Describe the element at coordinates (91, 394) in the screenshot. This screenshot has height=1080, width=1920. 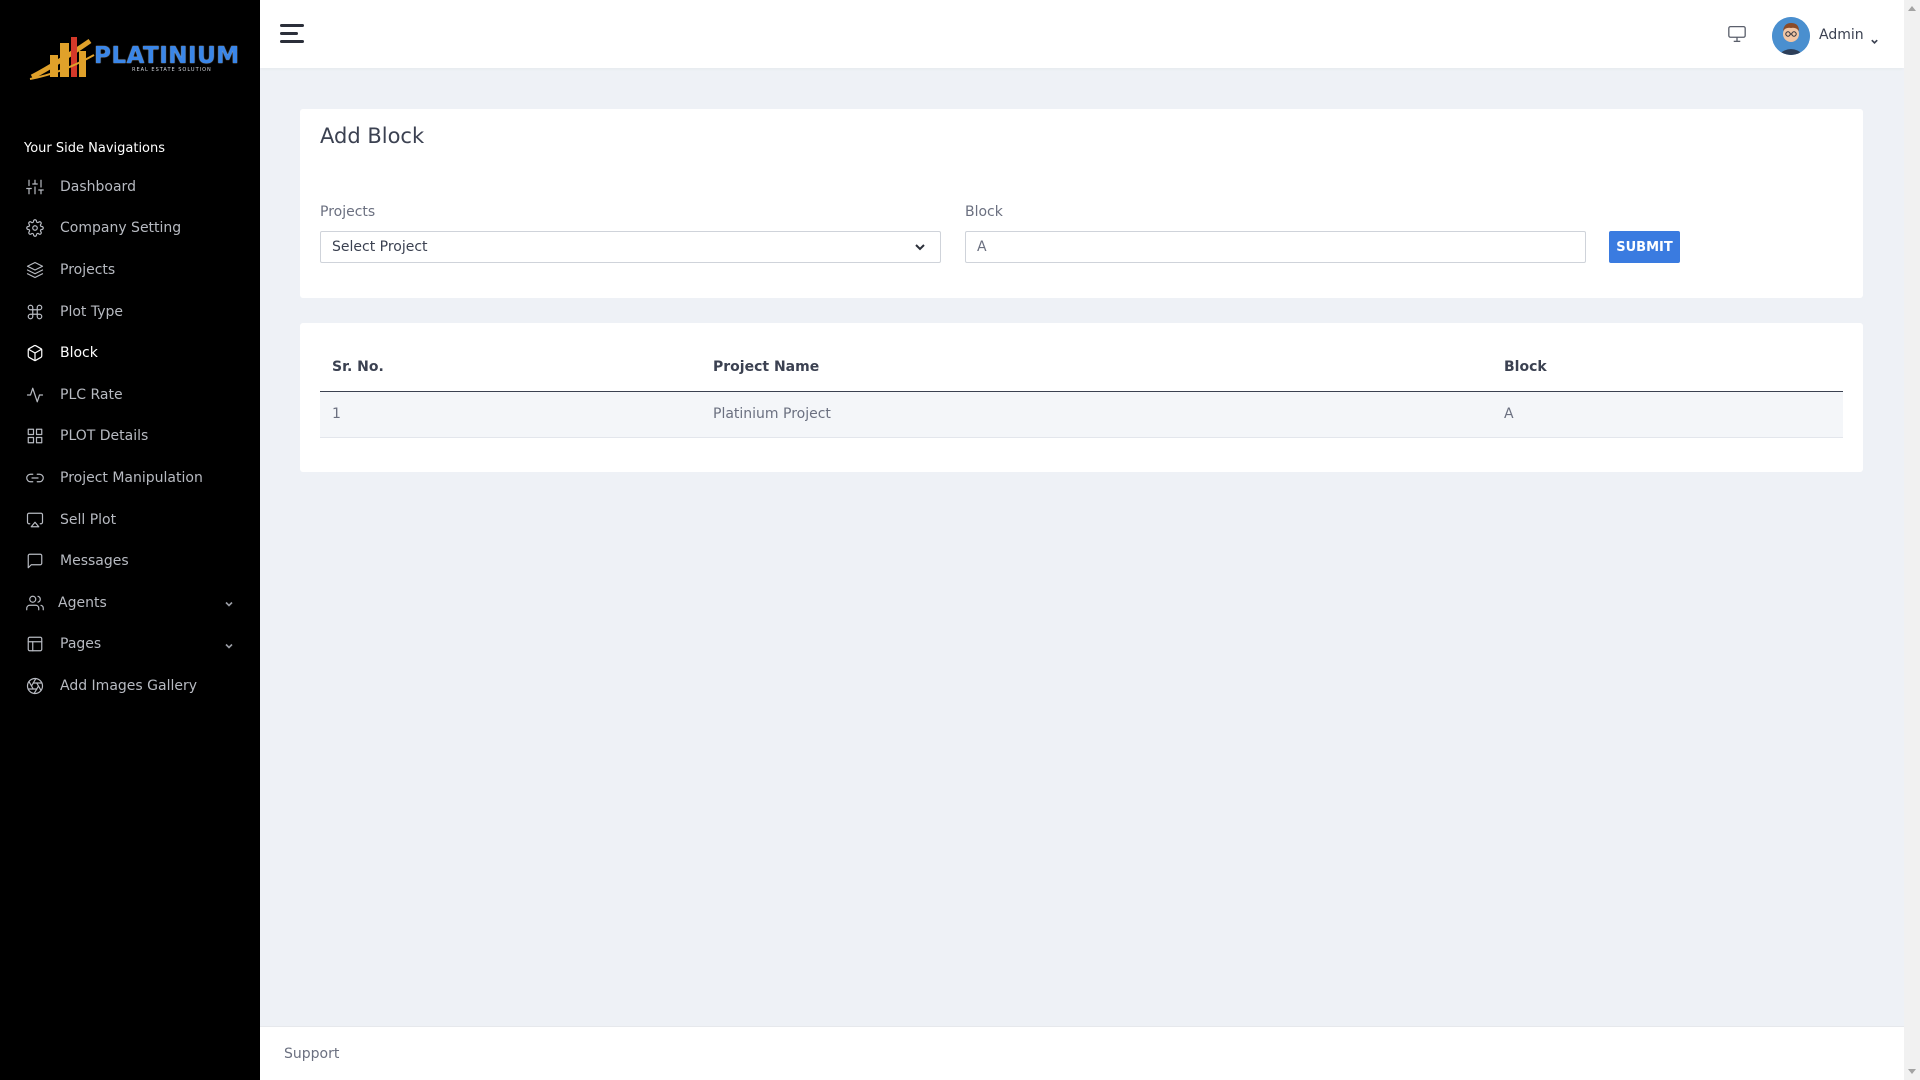
I see `sidebar-item-label: PLC Rate` at that location.